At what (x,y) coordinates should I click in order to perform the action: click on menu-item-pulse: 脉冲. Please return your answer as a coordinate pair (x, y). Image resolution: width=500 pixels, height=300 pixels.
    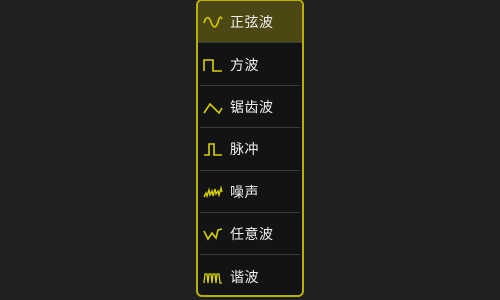
    Looking at the image, I should click on (250, 149).